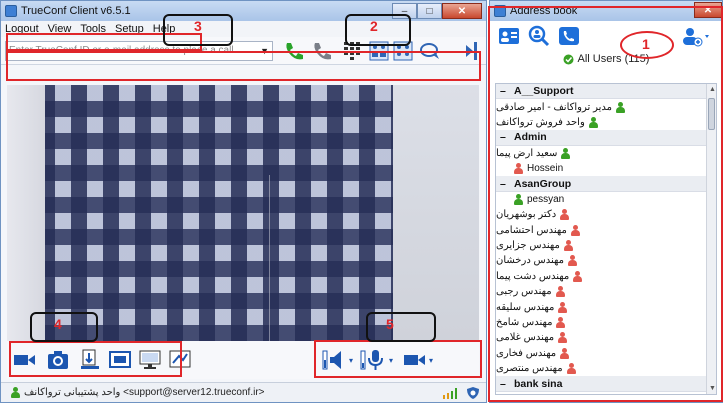  I want to click on contact-list-item: مهندس احتشامی, so click(556, 230).